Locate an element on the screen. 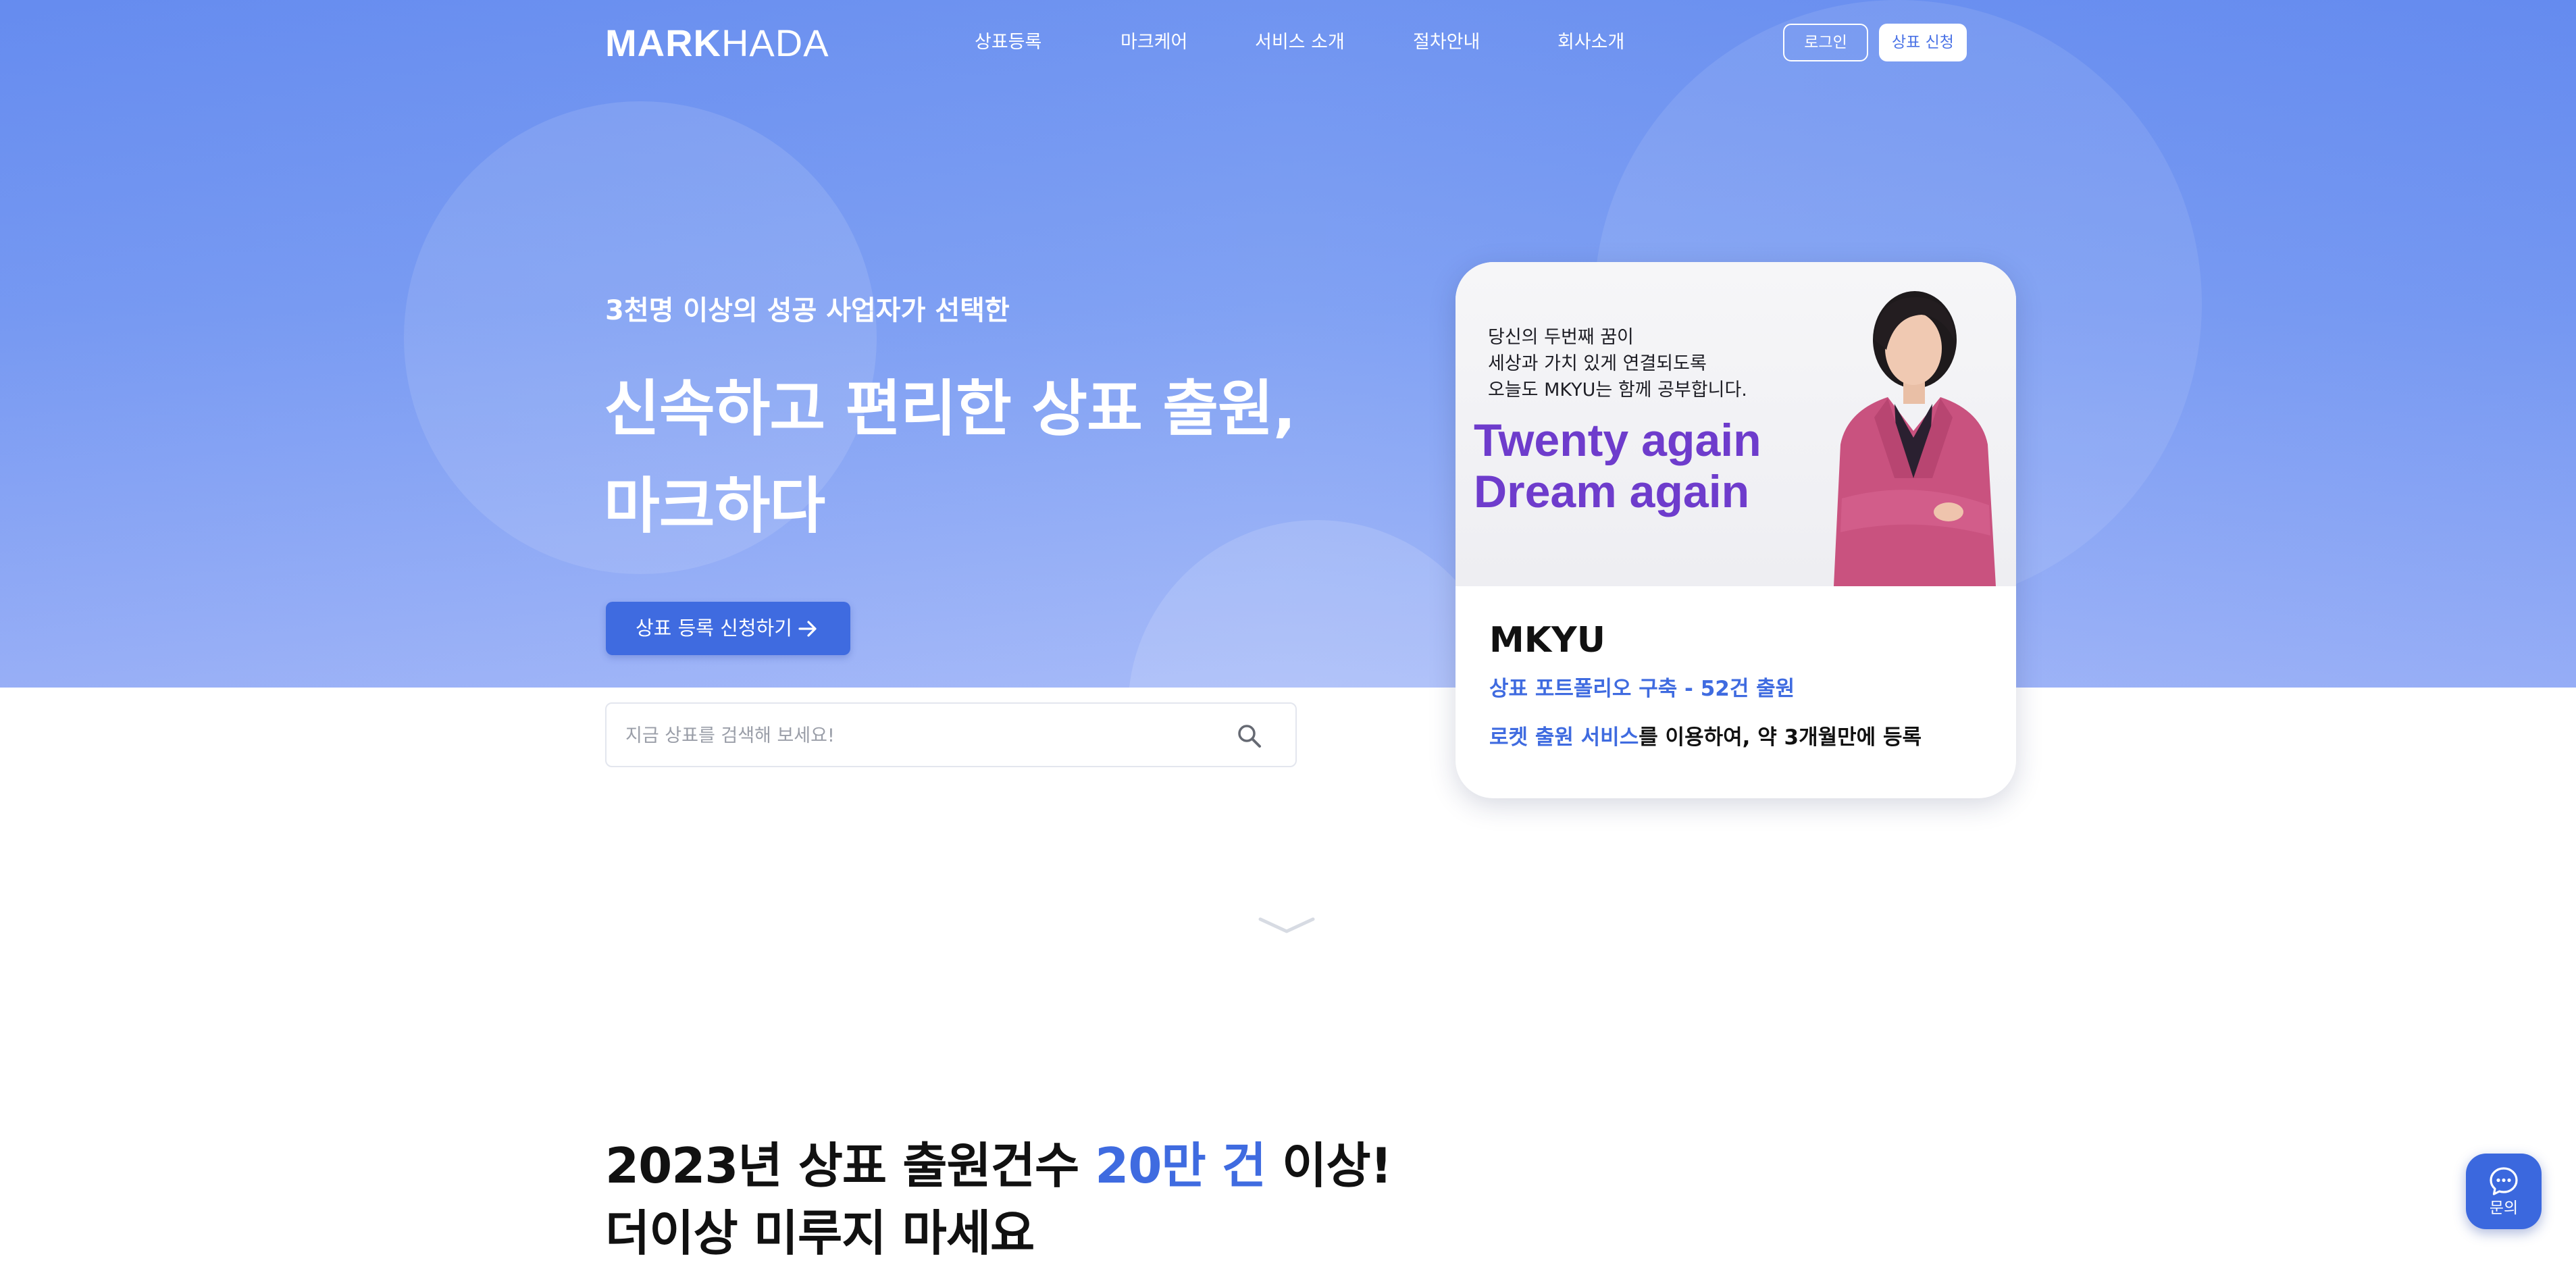 The height and width of the screenshot is (1267, 2576). nav-item-trademark-registration: 상표등록 is located at coordinates (1008, 42).